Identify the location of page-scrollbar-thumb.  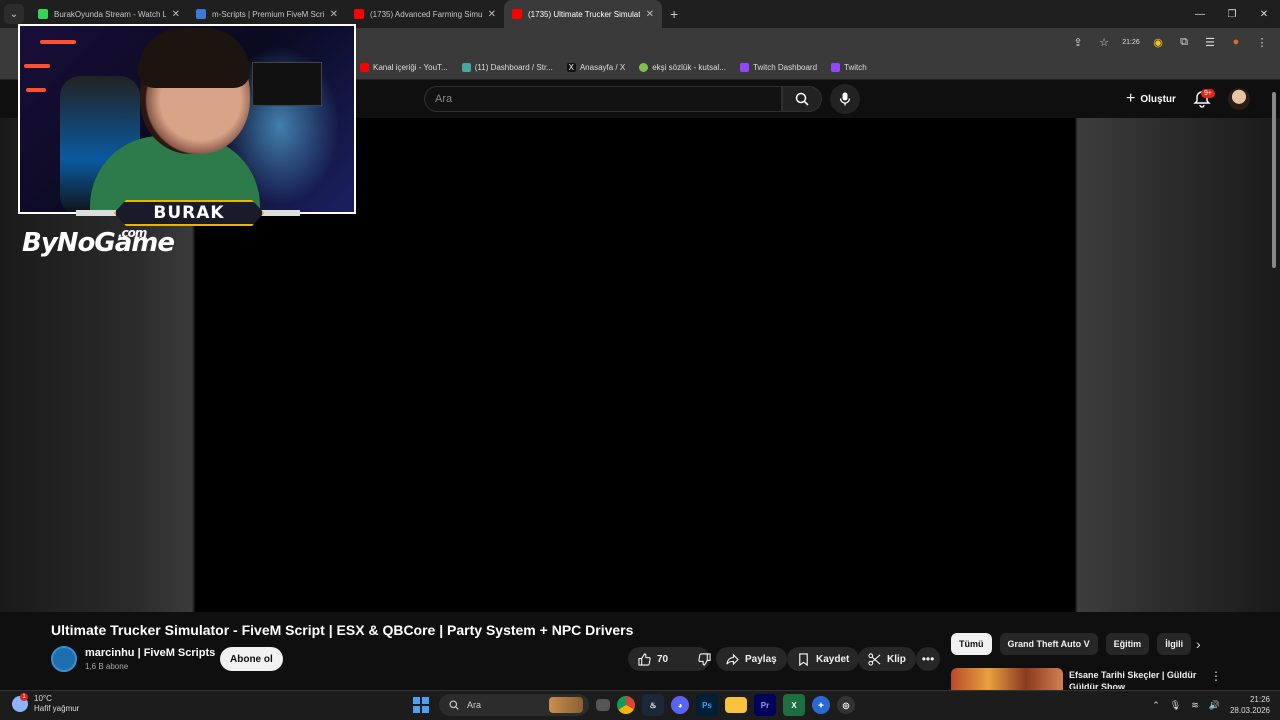
(1274, 180).